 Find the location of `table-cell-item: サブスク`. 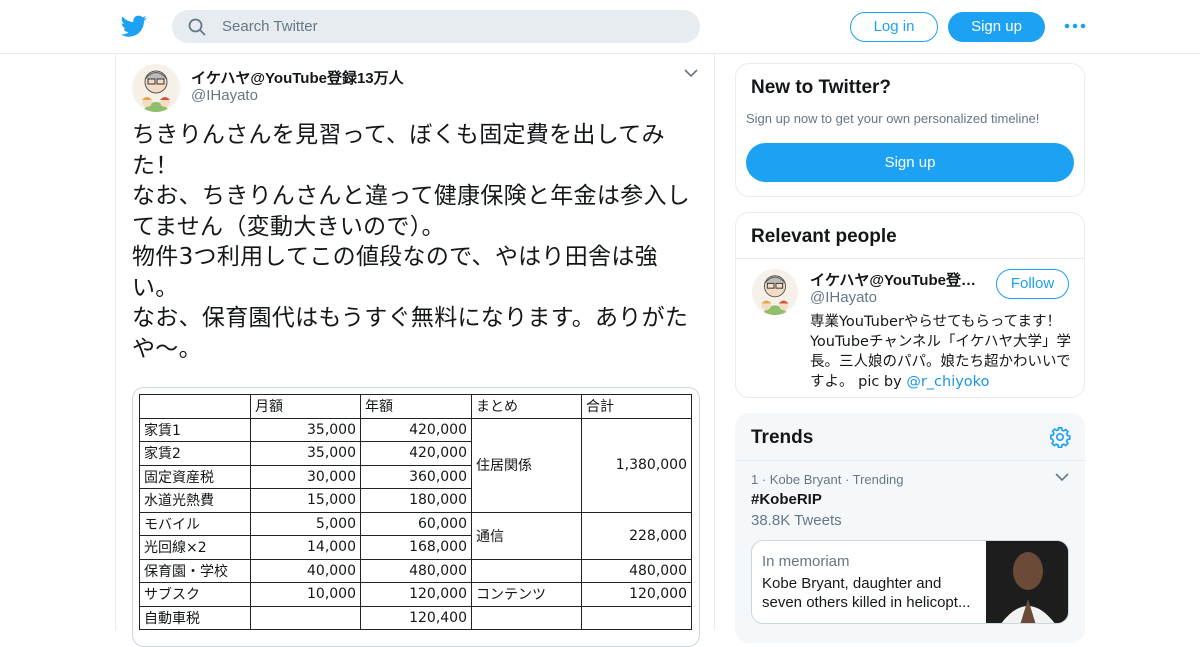

table-cell-item: サブスク is located at coordinates (195, 594).